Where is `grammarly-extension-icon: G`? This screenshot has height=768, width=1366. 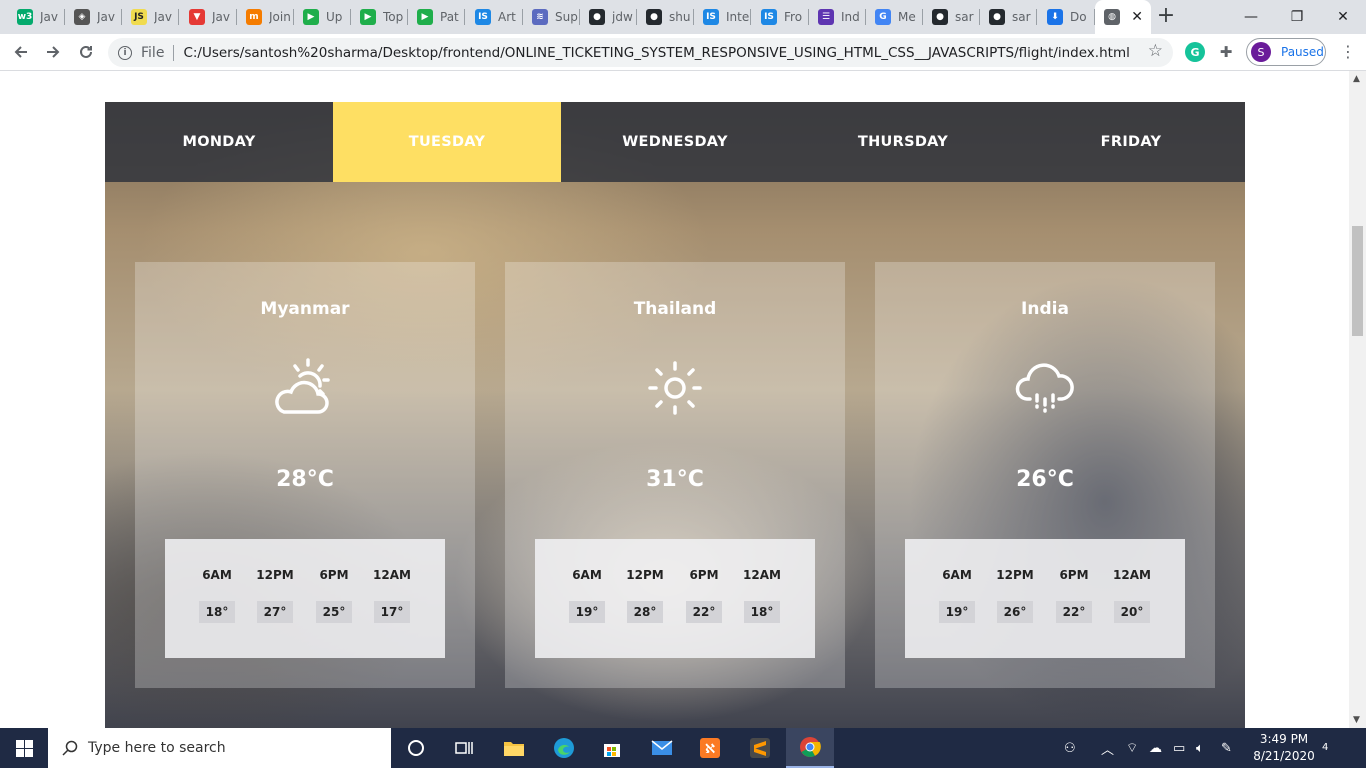
grammarly-extension-icon: G is located at coordinates (1195, 52).